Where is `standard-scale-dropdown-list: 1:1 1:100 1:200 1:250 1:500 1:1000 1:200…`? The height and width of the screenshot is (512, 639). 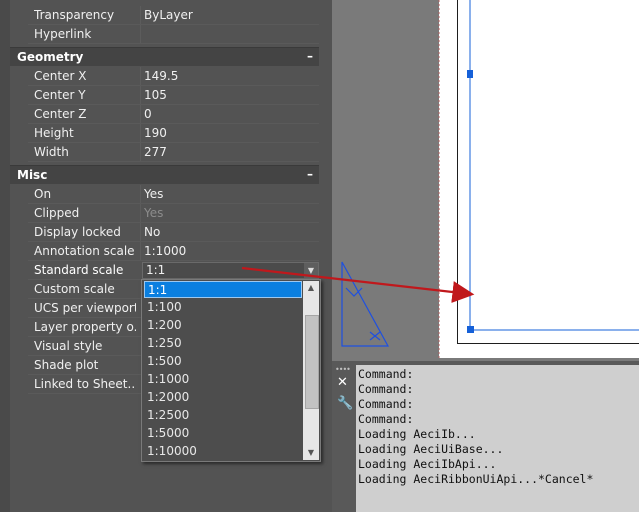
standard-scale-dropdown-list: 1:1 1:100 1:200 1:250 1:500 1:1000 1:200… is located at coordinates (231, 370).